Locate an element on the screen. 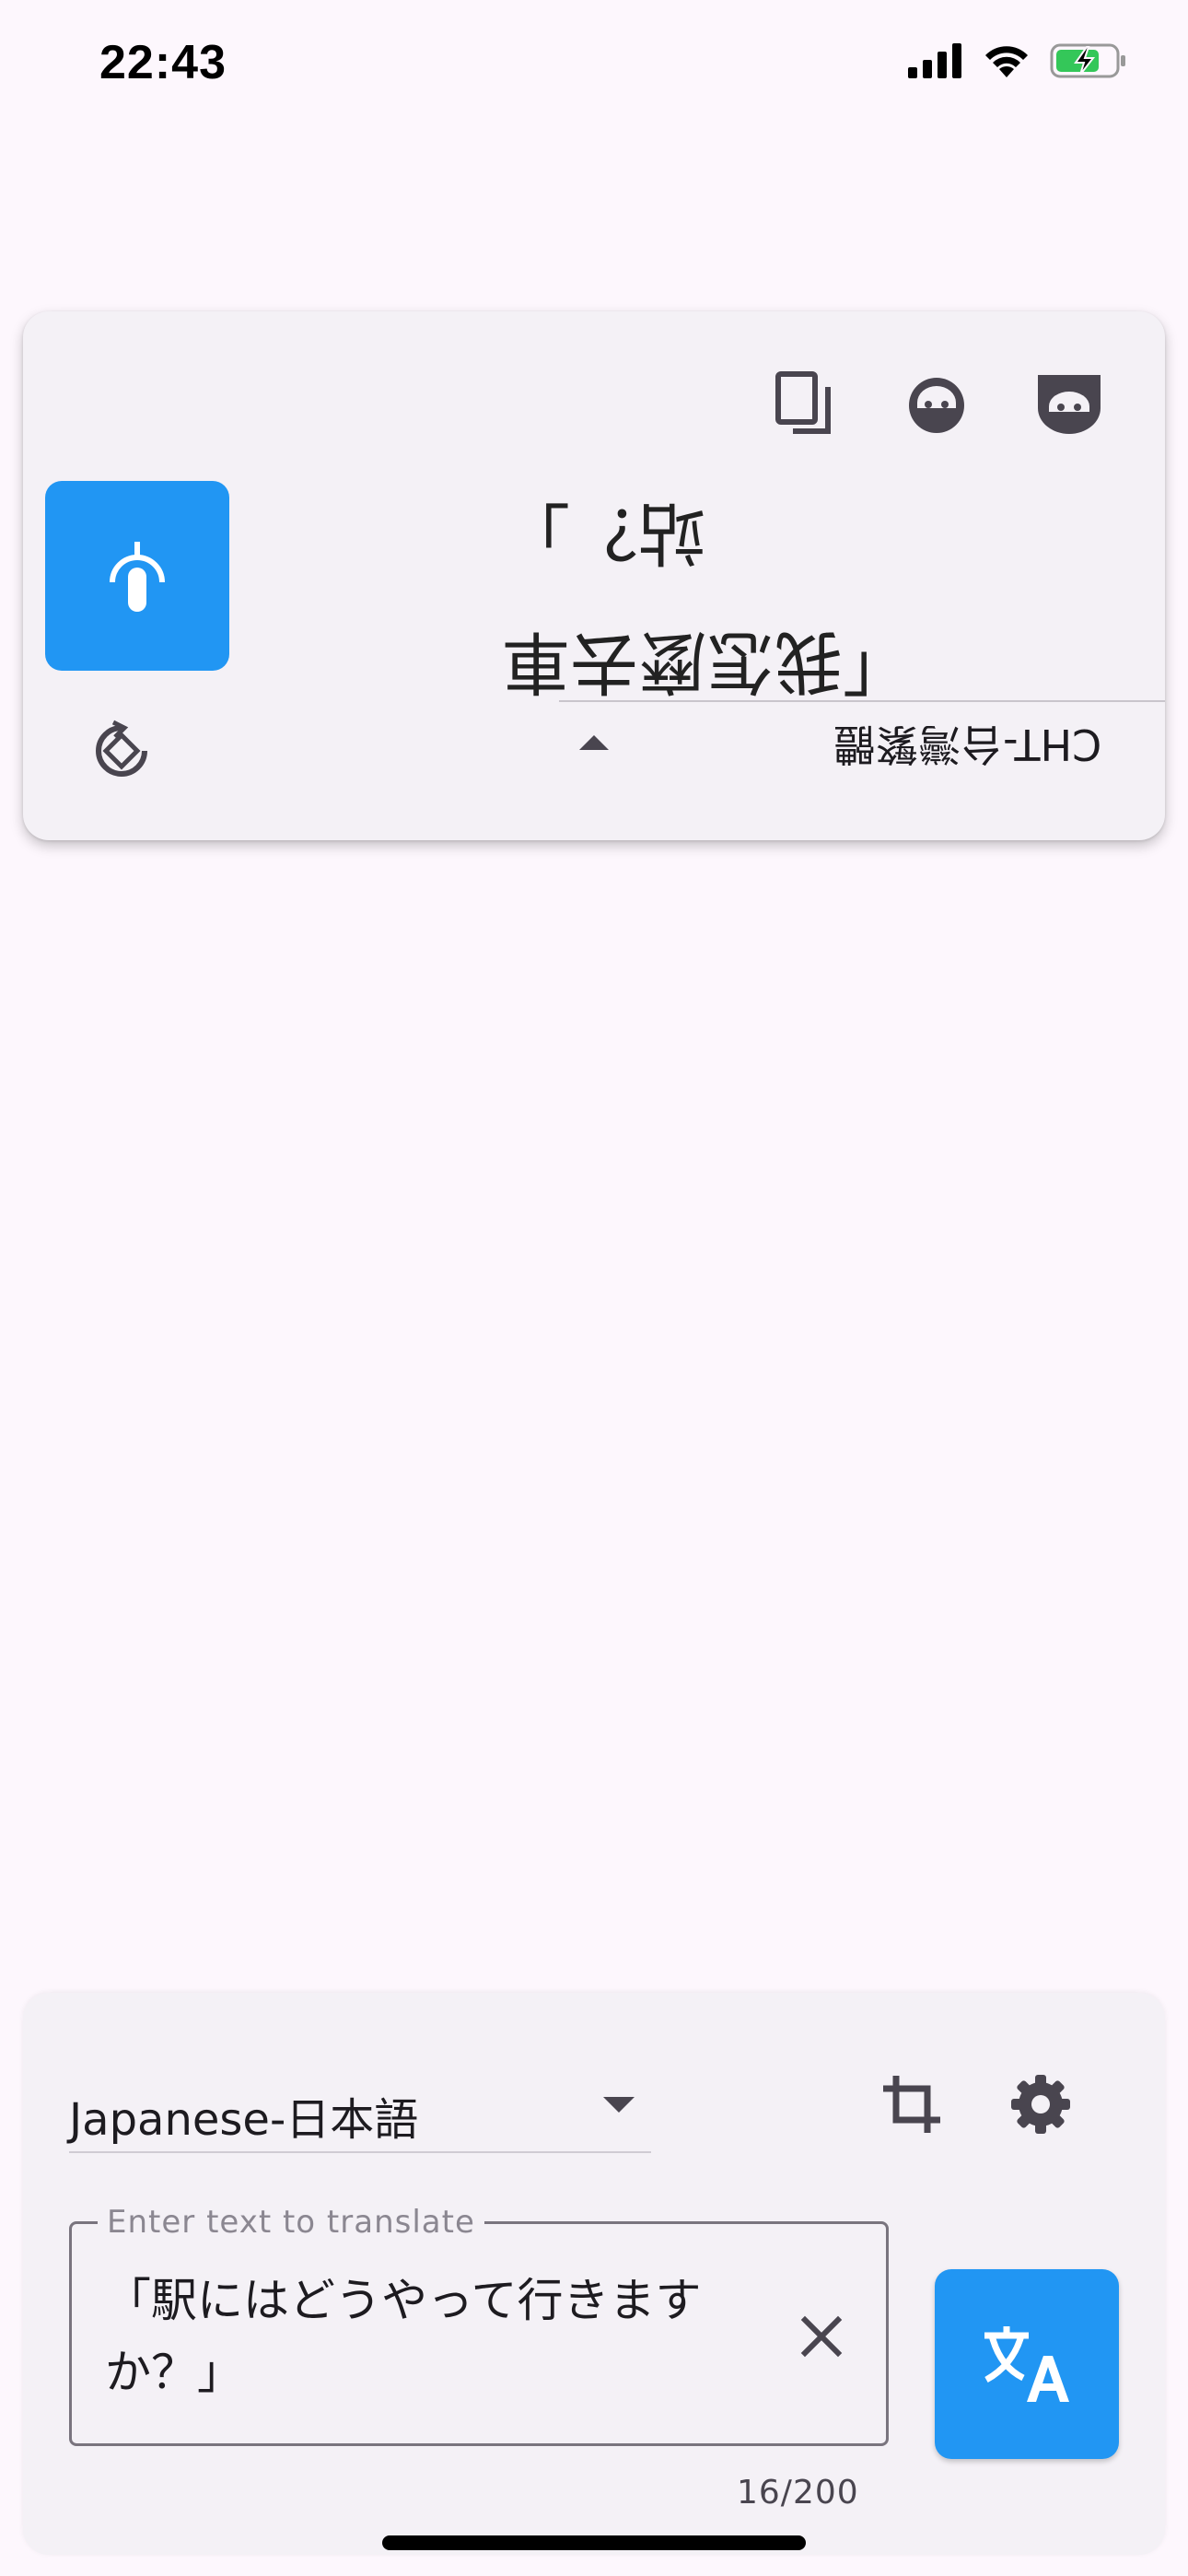  divider is located at coordinates (862, 701).